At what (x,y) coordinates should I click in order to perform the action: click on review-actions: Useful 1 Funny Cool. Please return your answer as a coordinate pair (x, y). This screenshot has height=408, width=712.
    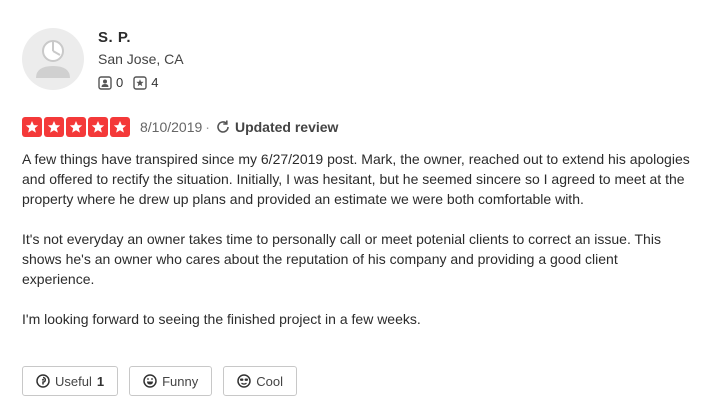
    Looking at the image, I should click on (159, 381).